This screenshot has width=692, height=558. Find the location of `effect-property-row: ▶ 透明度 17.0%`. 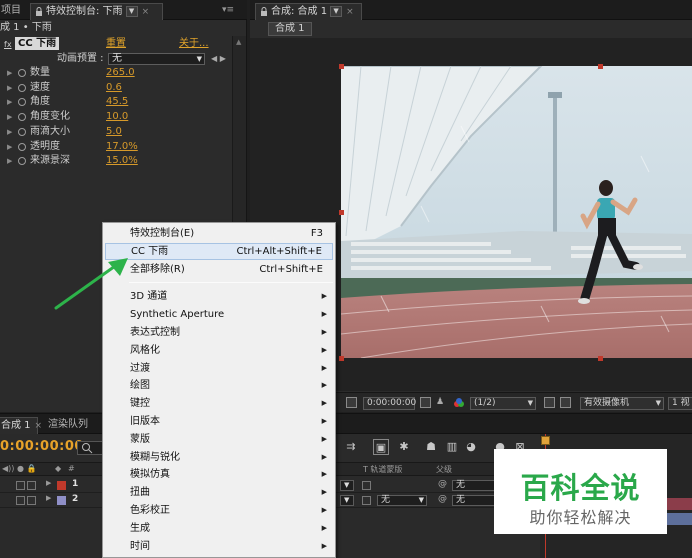

effect-property-row: ▶ 透明度 17.0% is located at coordinates (116, 147).